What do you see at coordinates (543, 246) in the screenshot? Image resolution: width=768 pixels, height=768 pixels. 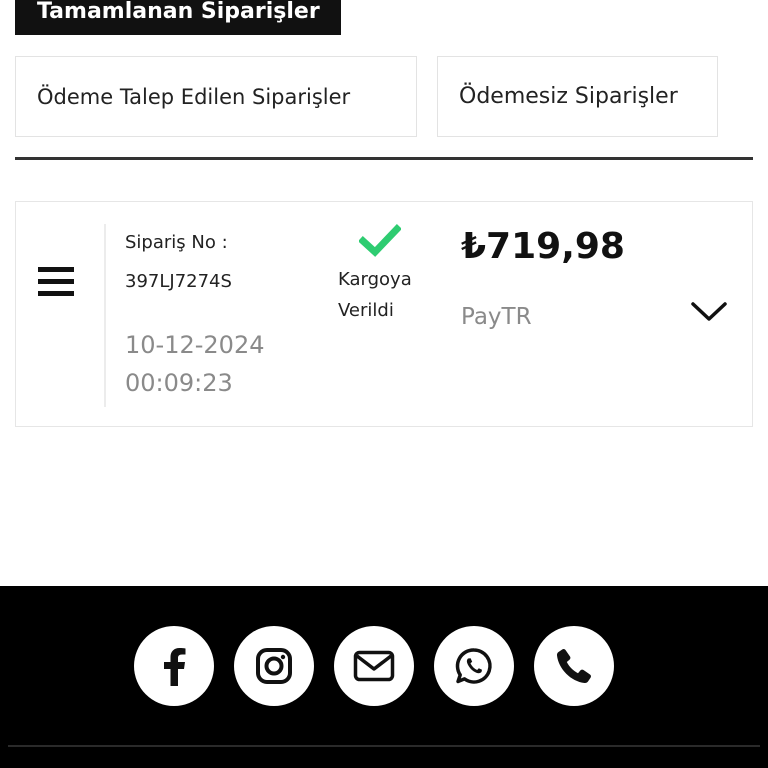 I see `order-price: ₺719,98` at bounding box center [543, 246].